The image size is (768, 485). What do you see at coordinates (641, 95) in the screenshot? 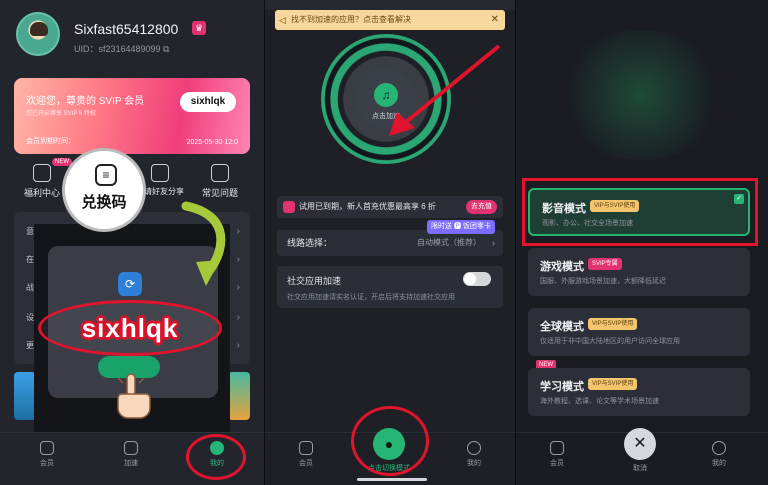
I see `background-glow` at bounding box center [641, 95].